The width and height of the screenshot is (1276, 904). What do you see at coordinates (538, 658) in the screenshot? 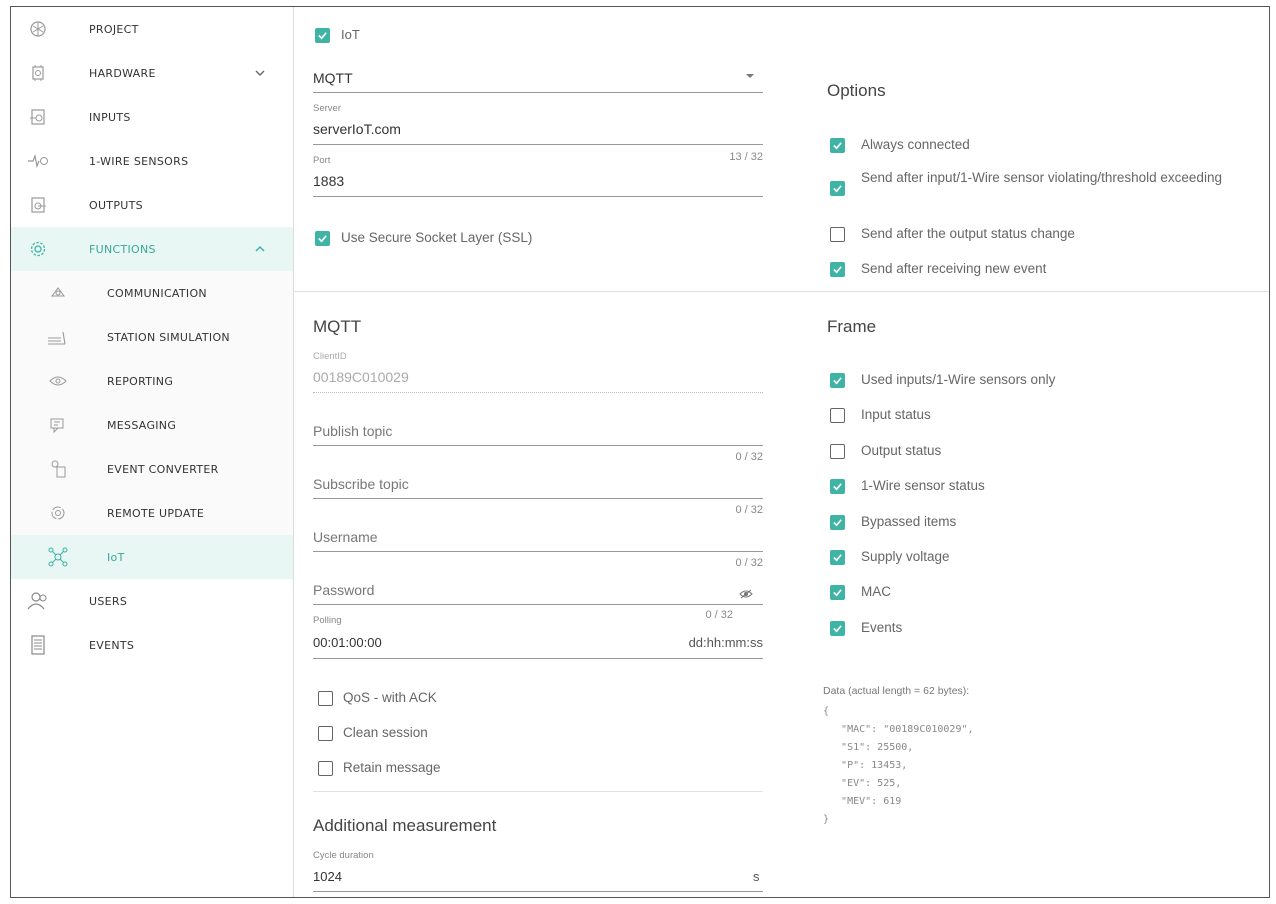
I see `polling-underline` at bounding box center [538, 658].